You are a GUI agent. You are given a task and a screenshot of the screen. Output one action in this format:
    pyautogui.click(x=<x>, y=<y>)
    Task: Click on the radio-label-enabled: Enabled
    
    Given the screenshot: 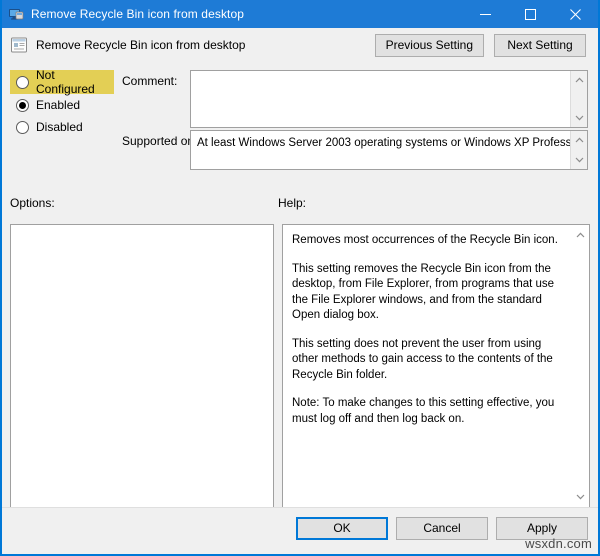 What is the action you would take?
    pyautogui.click(x=58, y=105)
    